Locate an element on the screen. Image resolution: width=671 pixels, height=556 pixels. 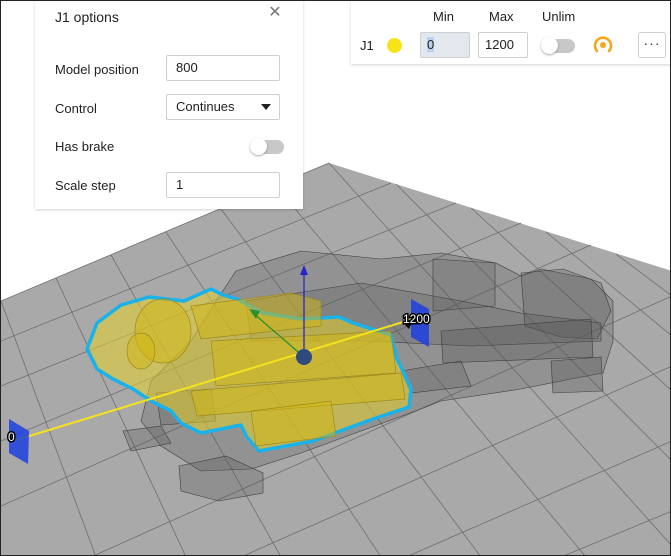
chevron-down-icon is located at coordinates (266, 107).